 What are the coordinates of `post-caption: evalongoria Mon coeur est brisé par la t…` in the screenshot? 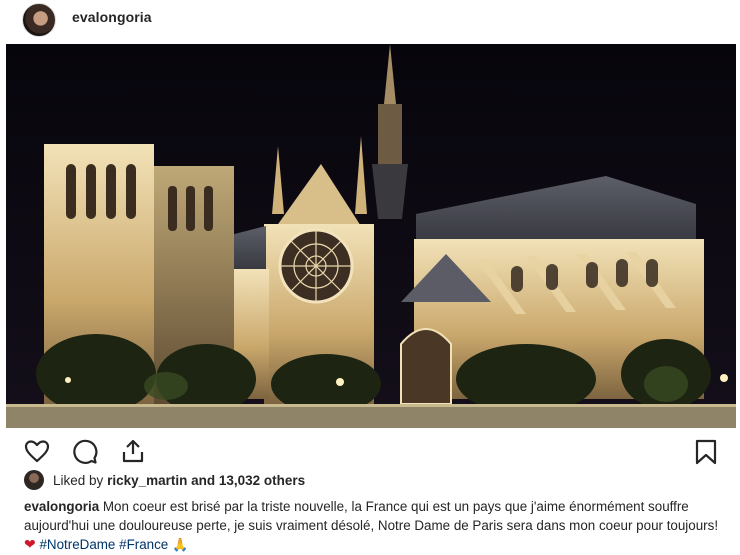 It's located at (374, 526).